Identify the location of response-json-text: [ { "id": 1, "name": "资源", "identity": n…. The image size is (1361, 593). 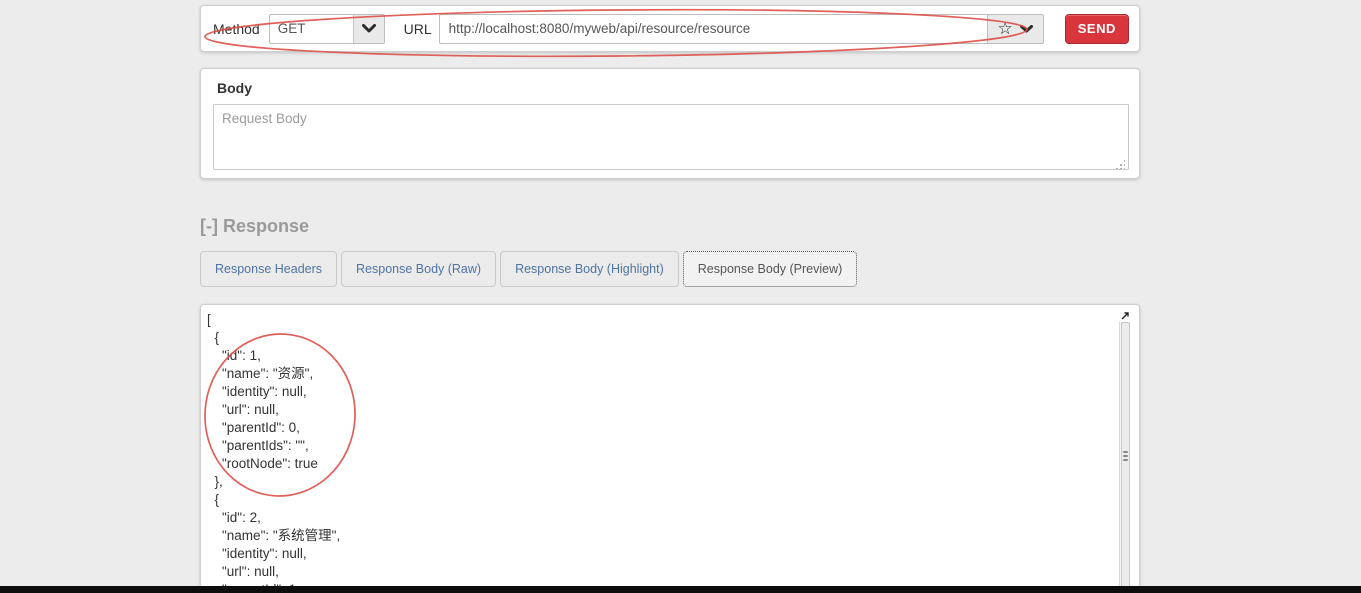
(274, 452).